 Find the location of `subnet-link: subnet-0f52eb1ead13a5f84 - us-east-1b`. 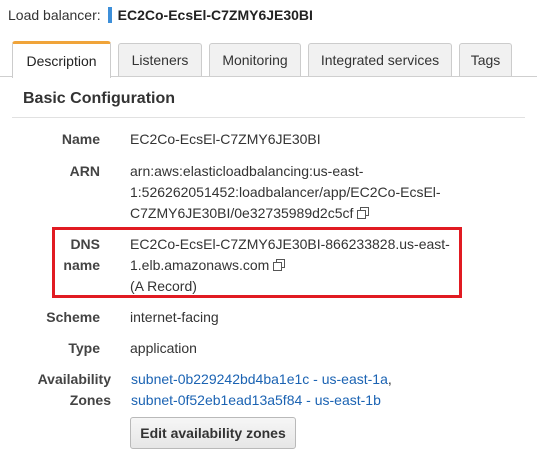

subnet-link: subnet-0f52eb1ead13a5f84 - us-east-1b is located at coordinates (256, 400).